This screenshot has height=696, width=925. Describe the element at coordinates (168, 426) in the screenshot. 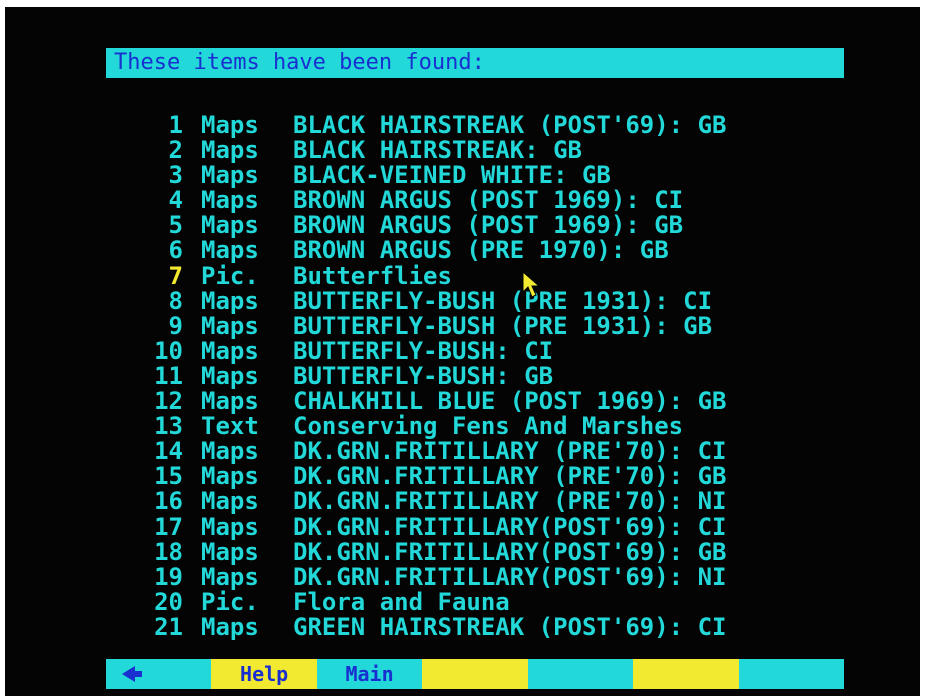

I see `result-number: 13` at that location.